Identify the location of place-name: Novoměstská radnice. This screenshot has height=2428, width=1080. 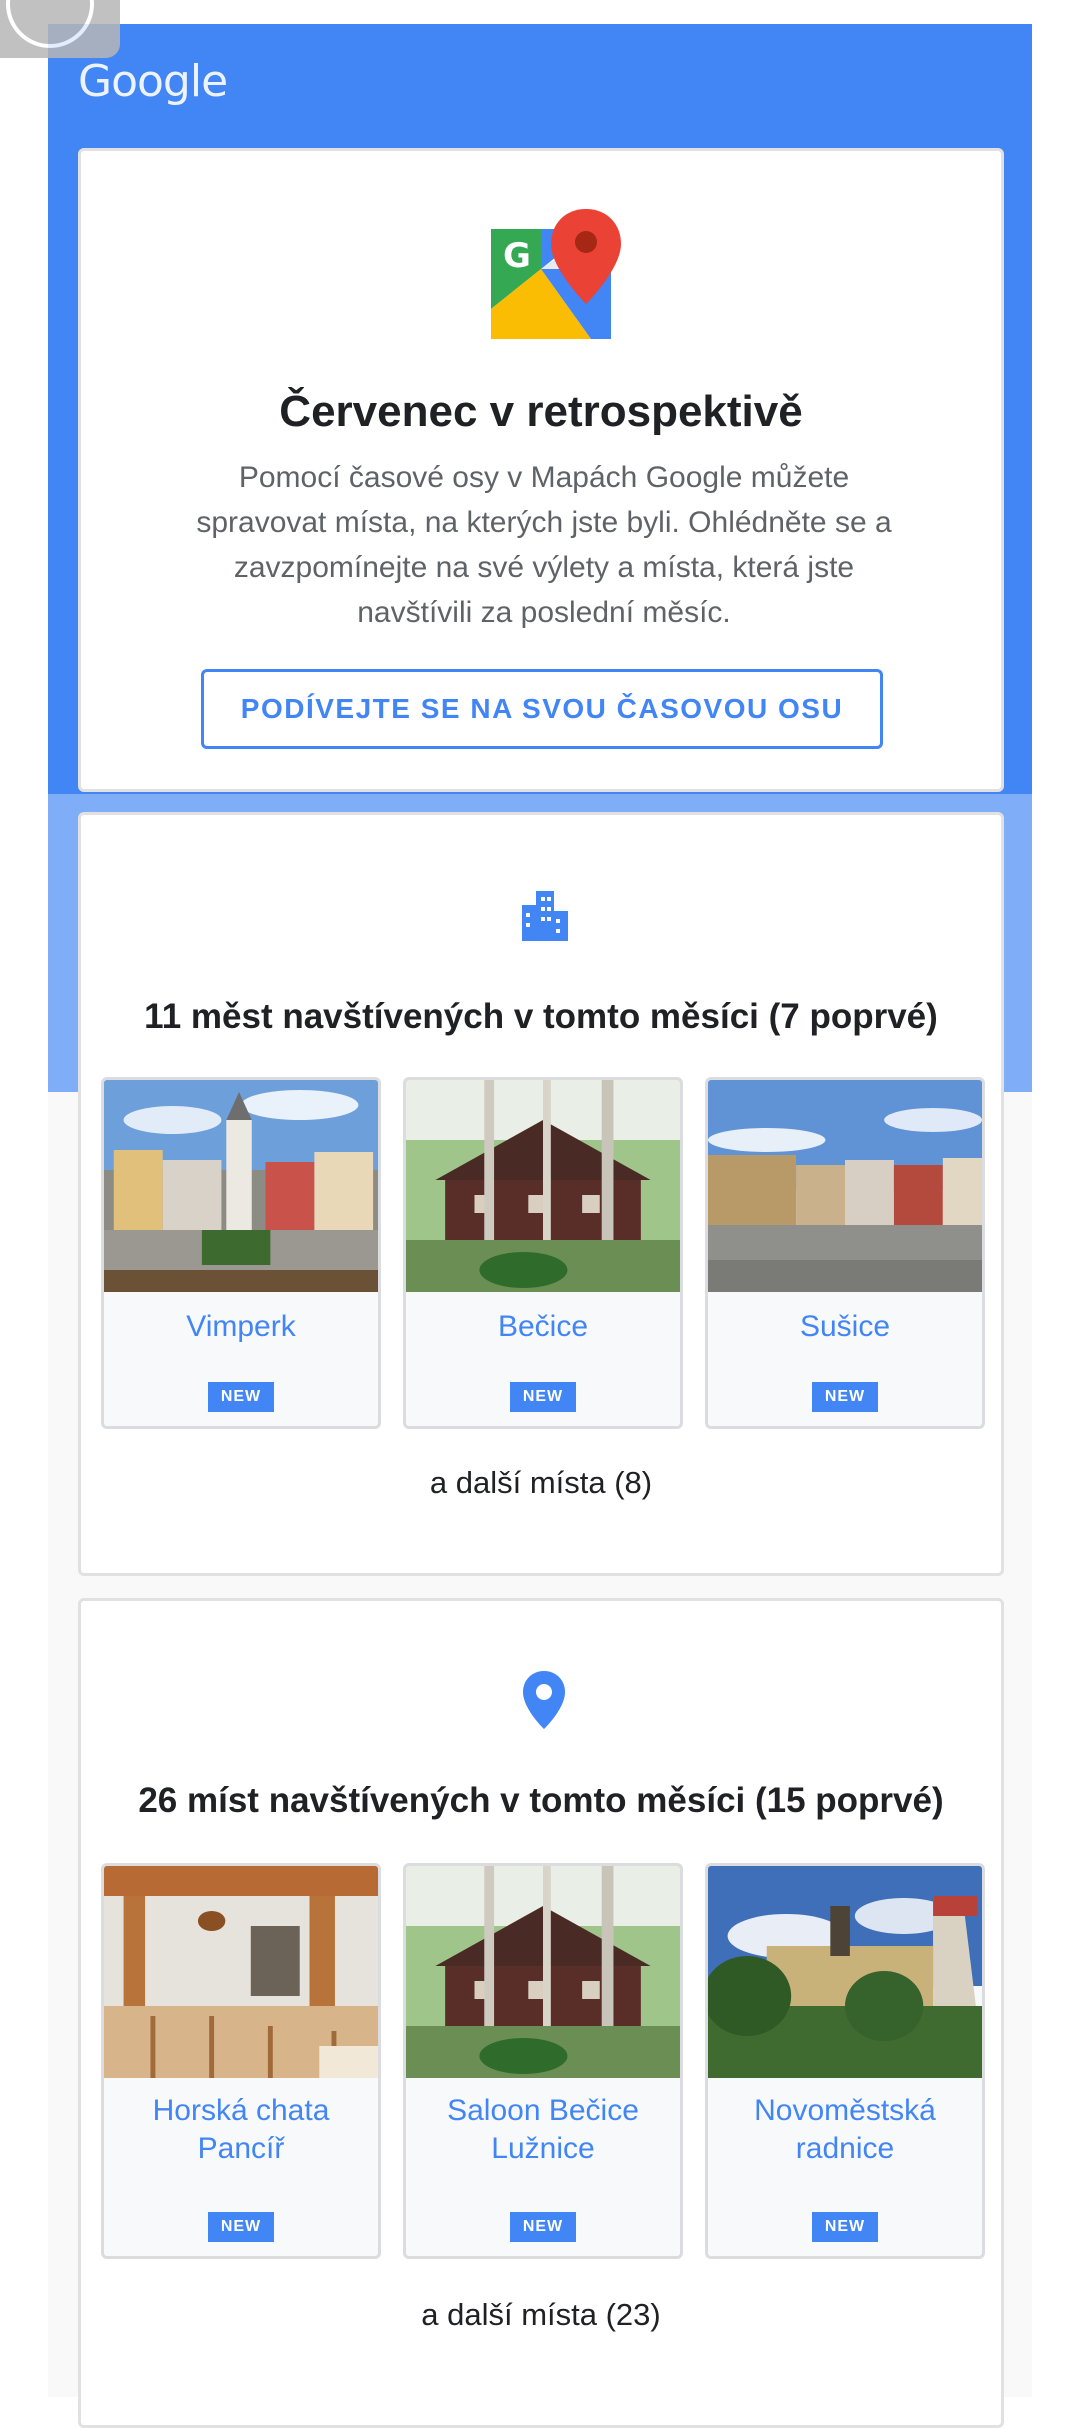
(845, 2129).